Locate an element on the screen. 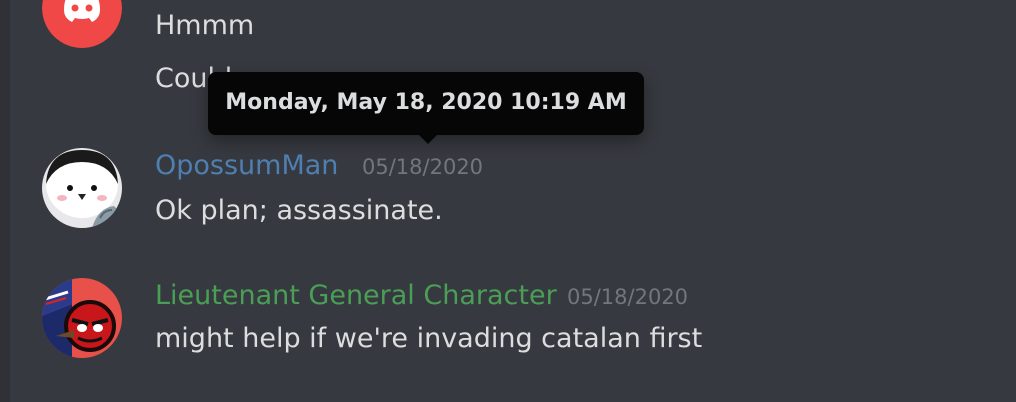 Image resolution: width=1016 pixels, height=402 pixels. scroll-gutter is located at coordinates (5, 201).